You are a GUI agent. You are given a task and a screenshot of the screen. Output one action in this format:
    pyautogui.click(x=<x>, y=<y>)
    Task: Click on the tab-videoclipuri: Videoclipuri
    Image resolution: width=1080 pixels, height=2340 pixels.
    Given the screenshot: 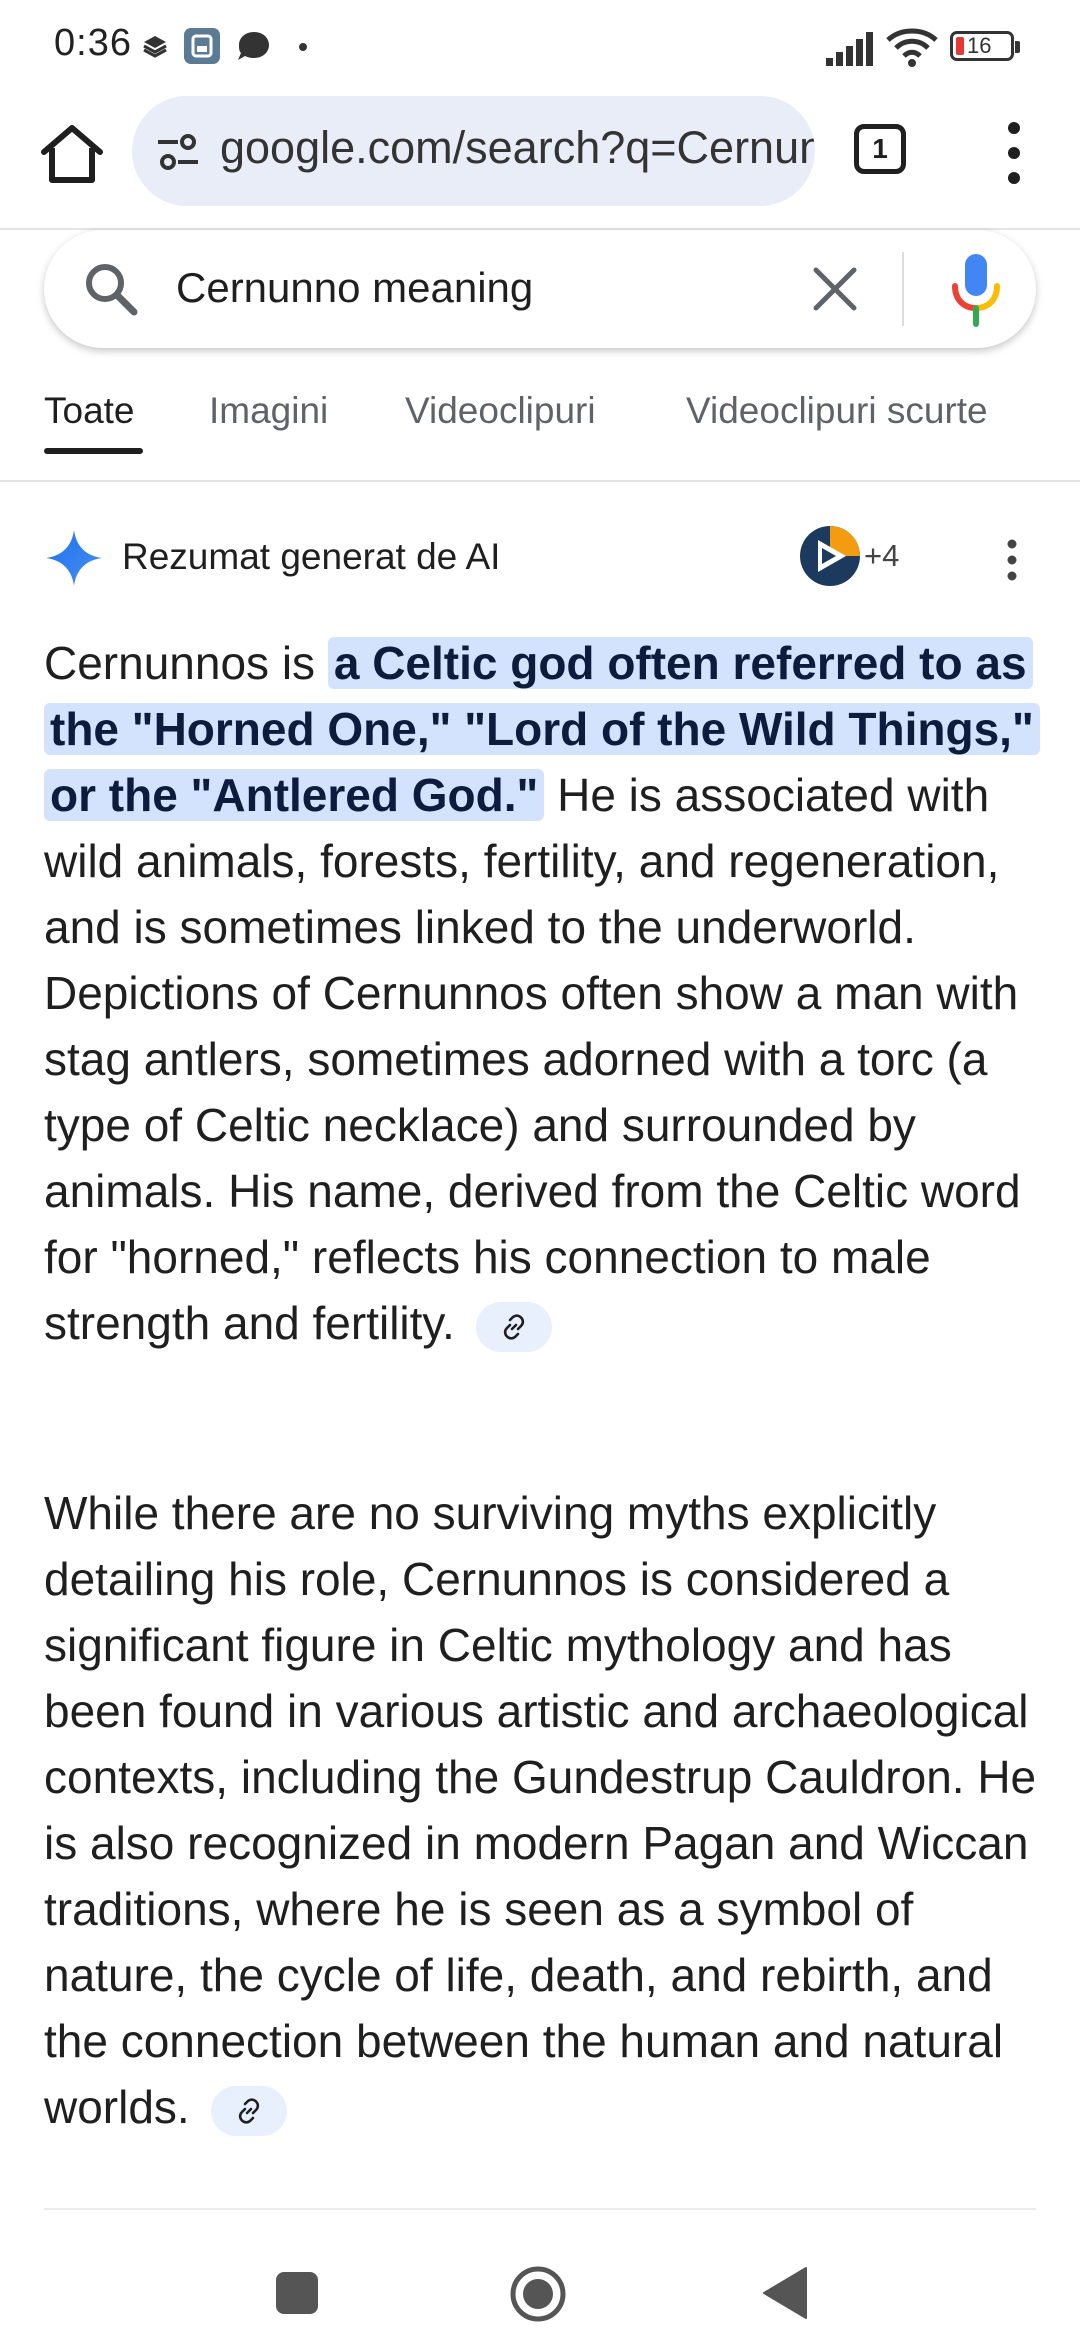 What is the action you would take?
    pyautogui.click(x=500, y=411)
    